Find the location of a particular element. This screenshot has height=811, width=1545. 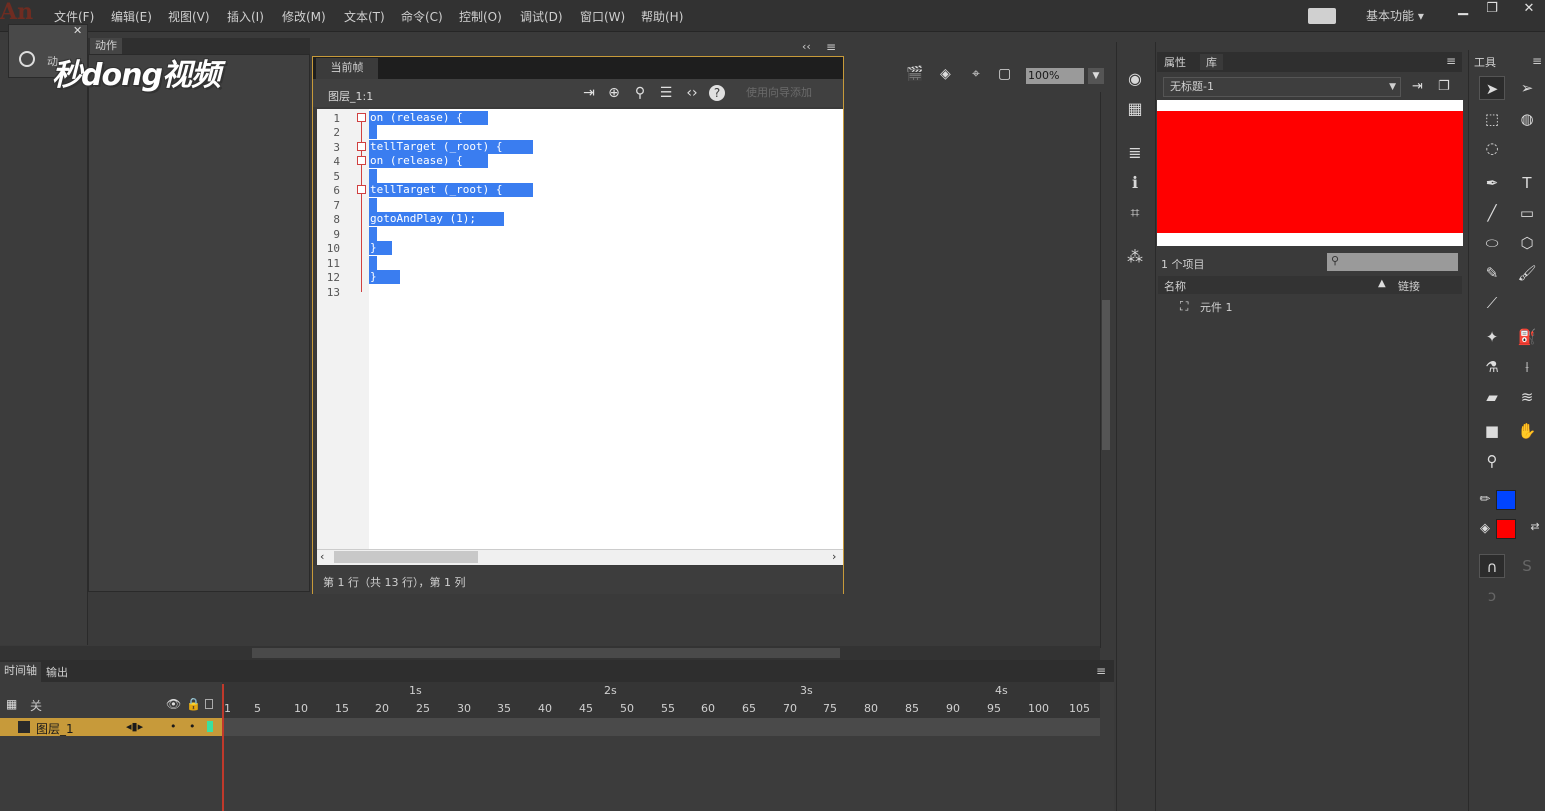

script-assist-icon is located at coordinates (27, 59).